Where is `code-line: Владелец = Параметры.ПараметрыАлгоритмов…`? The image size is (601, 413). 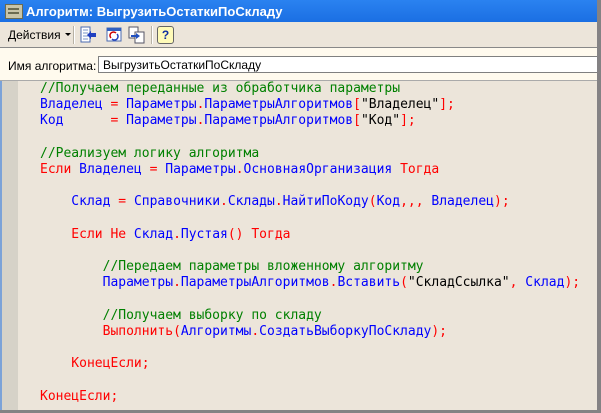 code-line: Владелец = Параметры.ПараметрыАлгоритмов… is located at coordinates (310, 105).